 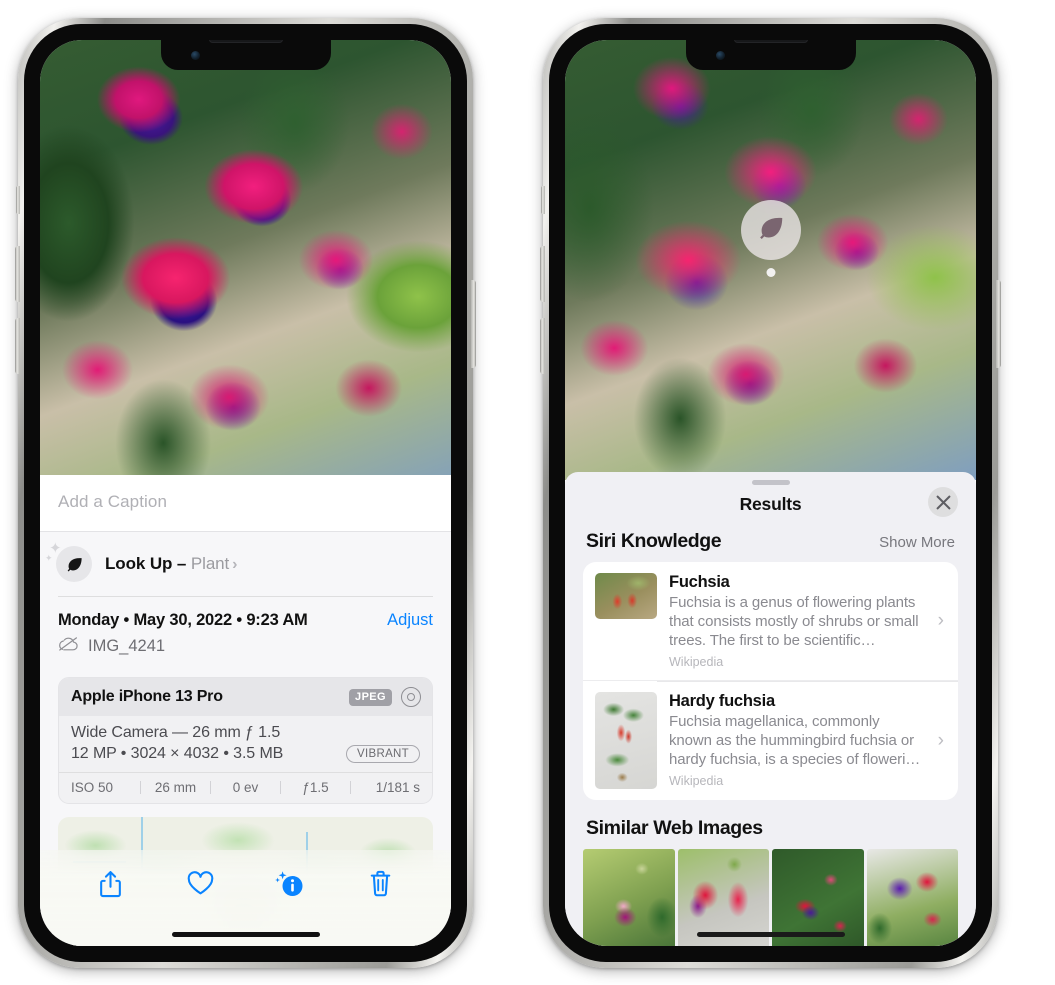 What do you see at coordinates (699, 582) in the screenshot?
I see `knowledge-item-title: Fuchsia` at bounding box center [699, 582].